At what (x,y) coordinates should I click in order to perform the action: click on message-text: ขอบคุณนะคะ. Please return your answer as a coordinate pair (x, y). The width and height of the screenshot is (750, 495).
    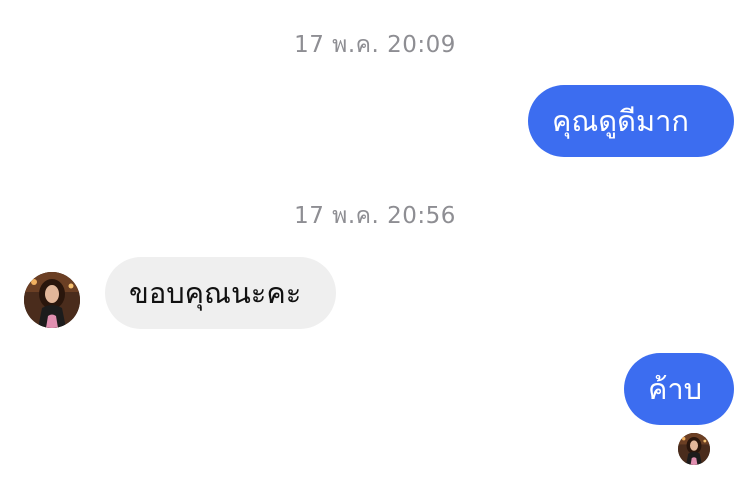
    Looking at the image, I should click on (215, 293).